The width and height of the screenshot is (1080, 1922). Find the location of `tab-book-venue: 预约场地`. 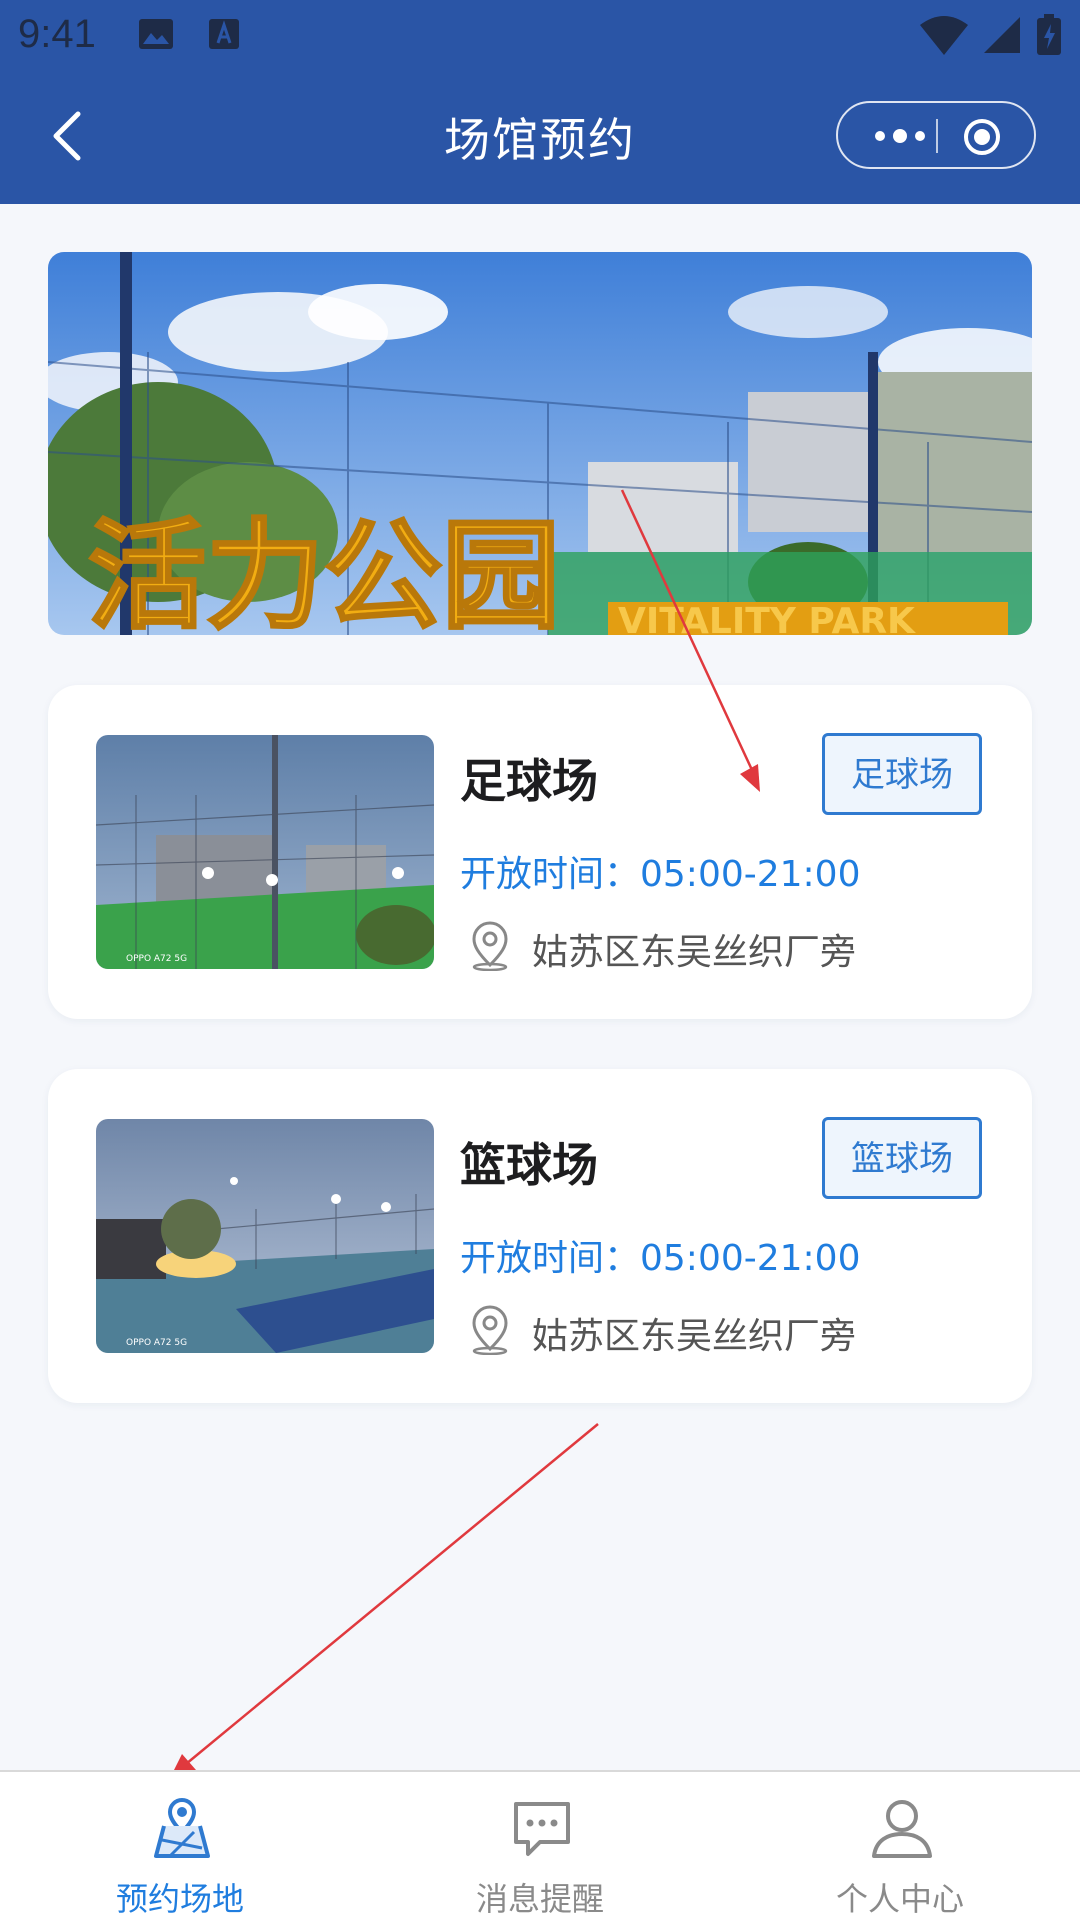

tab-book-venue: 预约场地 is located at coordinates (180, 1847).